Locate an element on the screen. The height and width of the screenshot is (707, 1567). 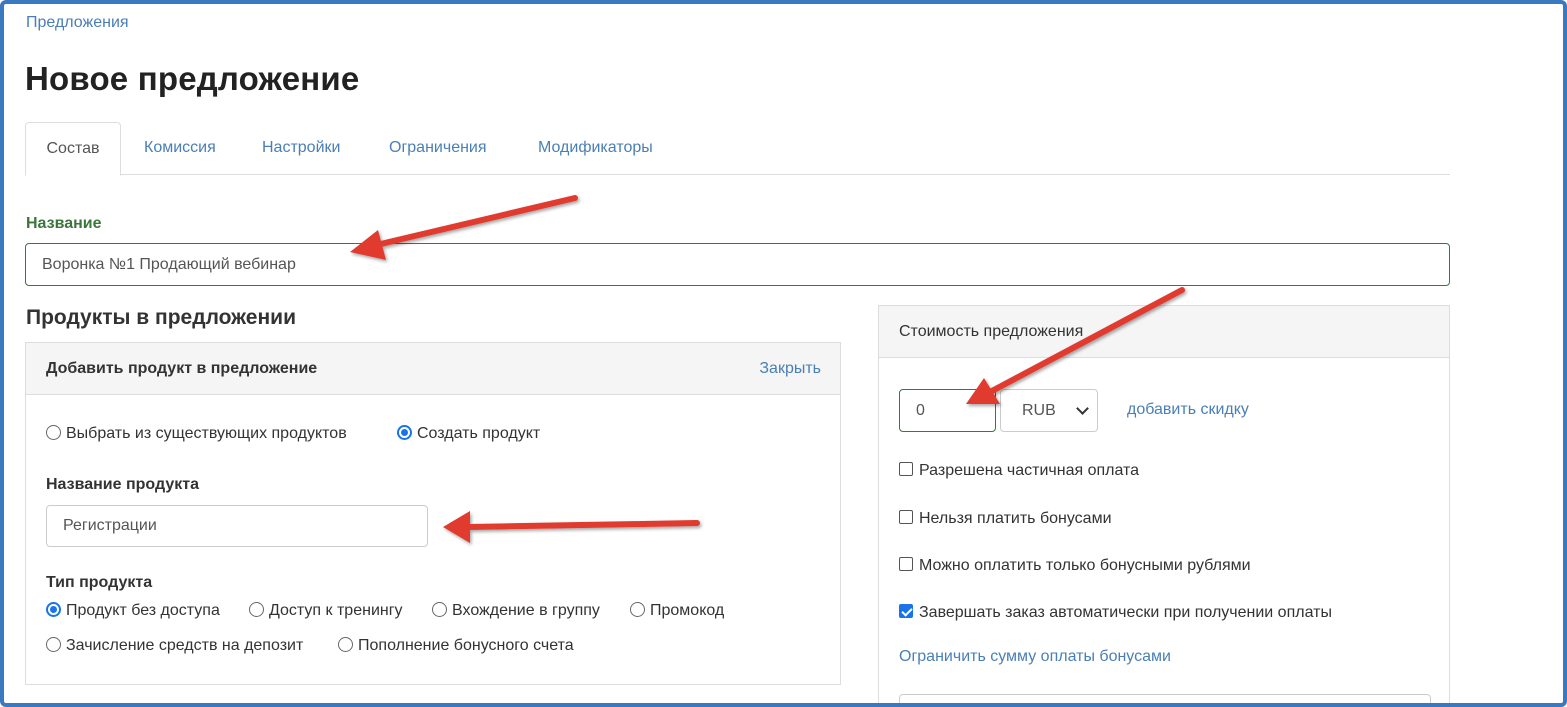
checkbox-label: Нельзя платить бонусами is located at coordinates (1015, 518).